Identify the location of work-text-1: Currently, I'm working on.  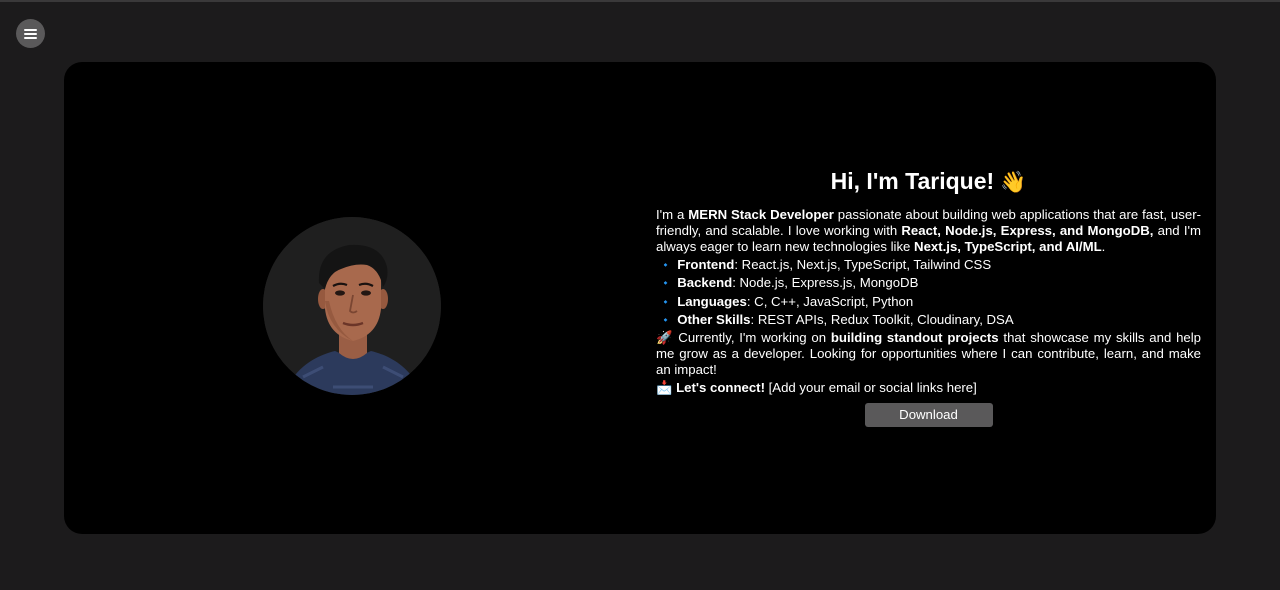
(752, 338).